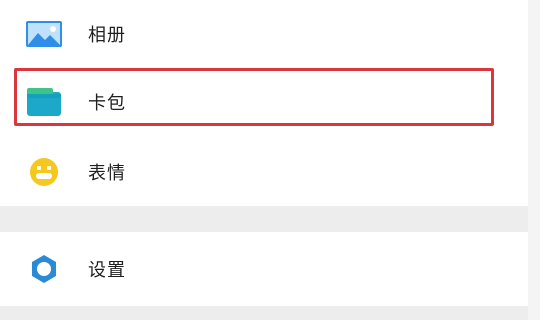 This screenshot has height=320, width=540. Describe the element at coordinates (107, 270) in the screenshot. I see `menu-item-label: 设置` at that location.